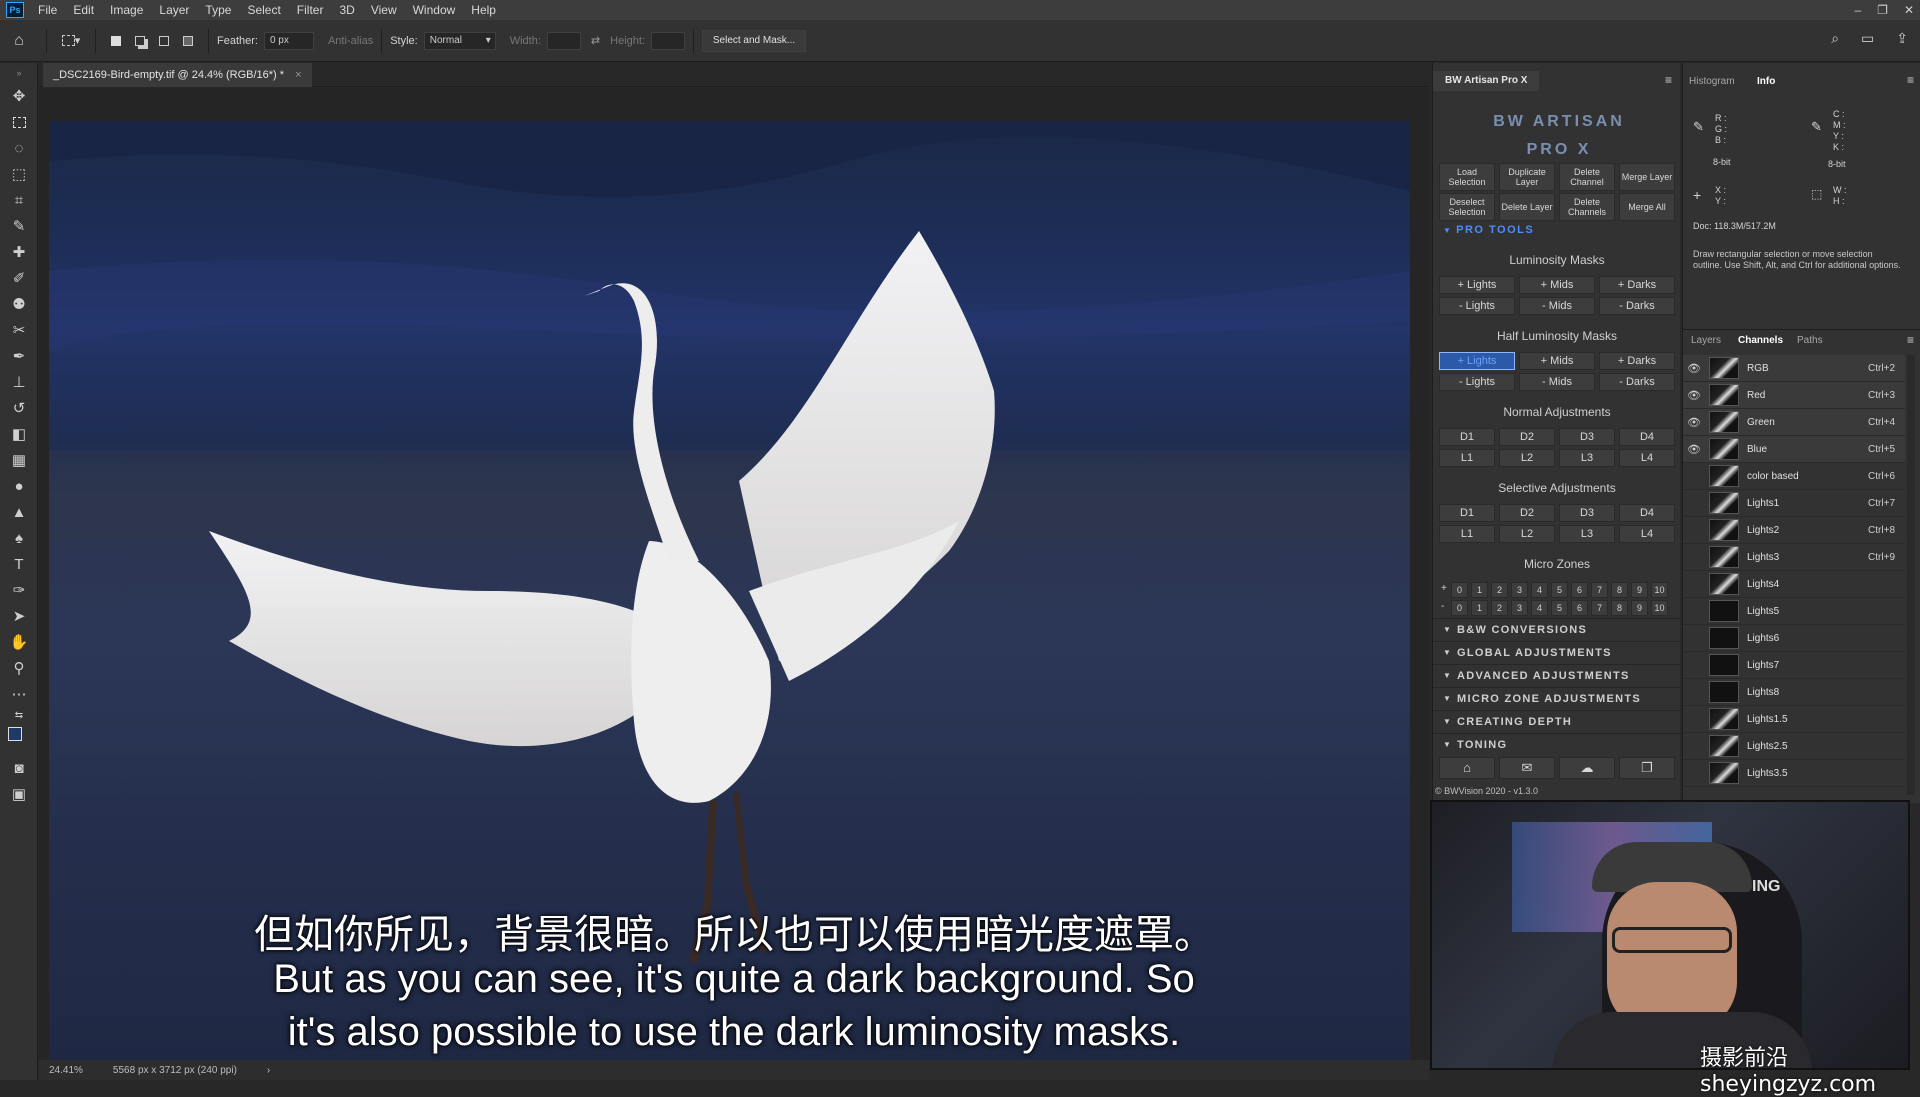 This screenshot has width=1920, height=1097. I want to click on zoom-level: 24.41%, so click(66, 1070).